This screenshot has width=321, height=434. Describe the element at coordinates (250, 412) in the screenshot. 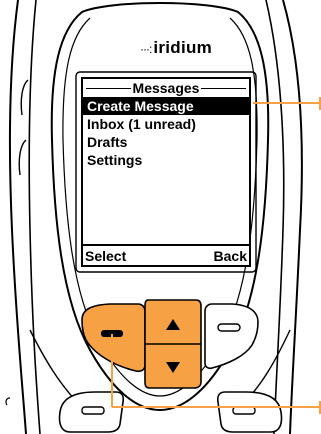

I see `end-key-button` at that location.